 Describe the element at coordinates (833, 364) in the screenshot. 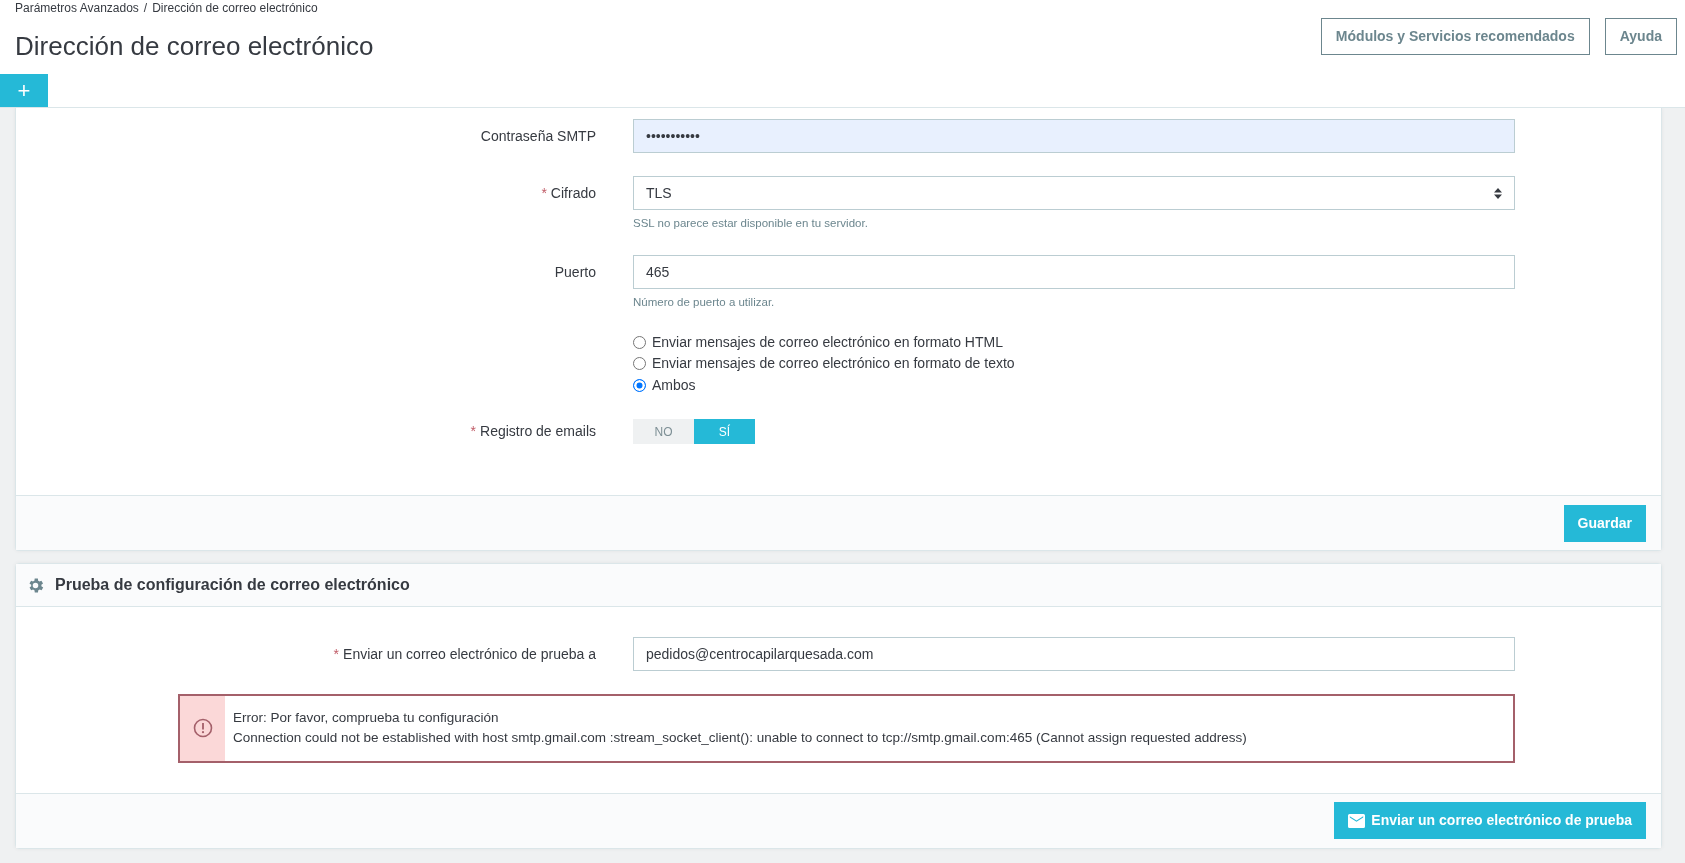

I see `radio-label: Enviar mensajes de correo electrónico en formato de texto` at that location.